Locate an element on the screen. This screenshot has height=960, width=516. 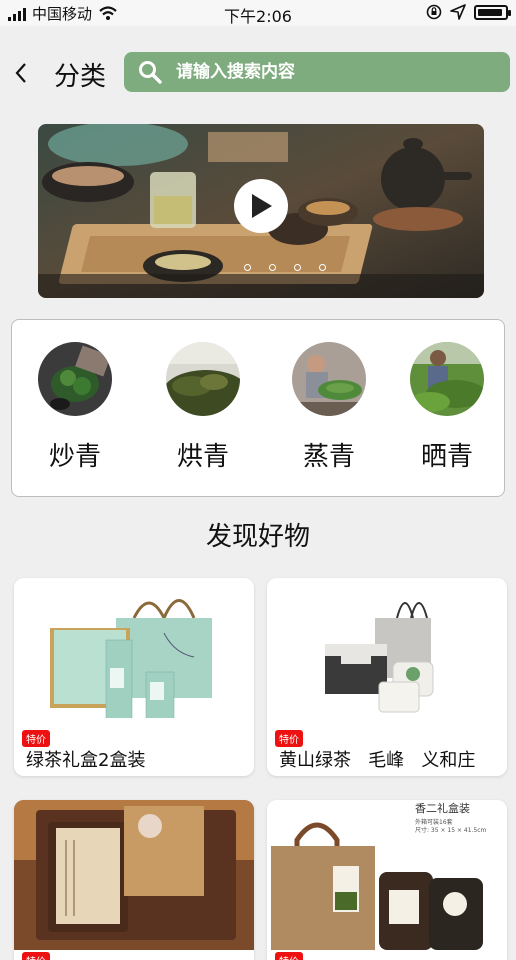
play-button is located at coordinates (261, 206).